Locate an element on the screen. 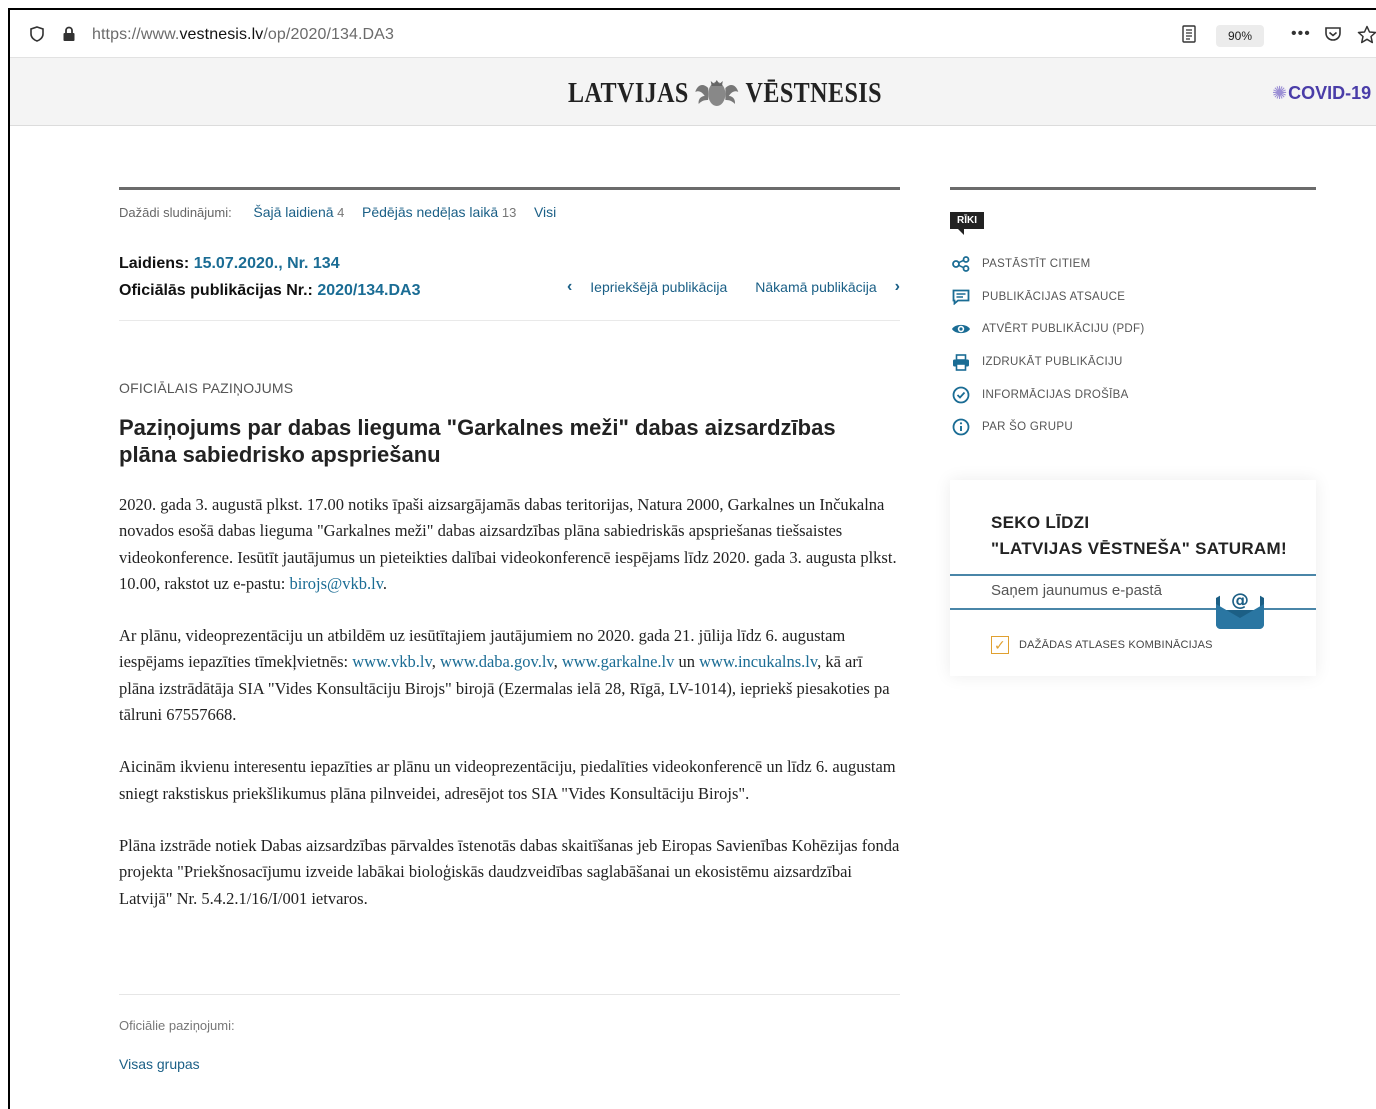 The image size is (1376, 1109). bookmark-star-icon is located at coordinates (1366, 34).